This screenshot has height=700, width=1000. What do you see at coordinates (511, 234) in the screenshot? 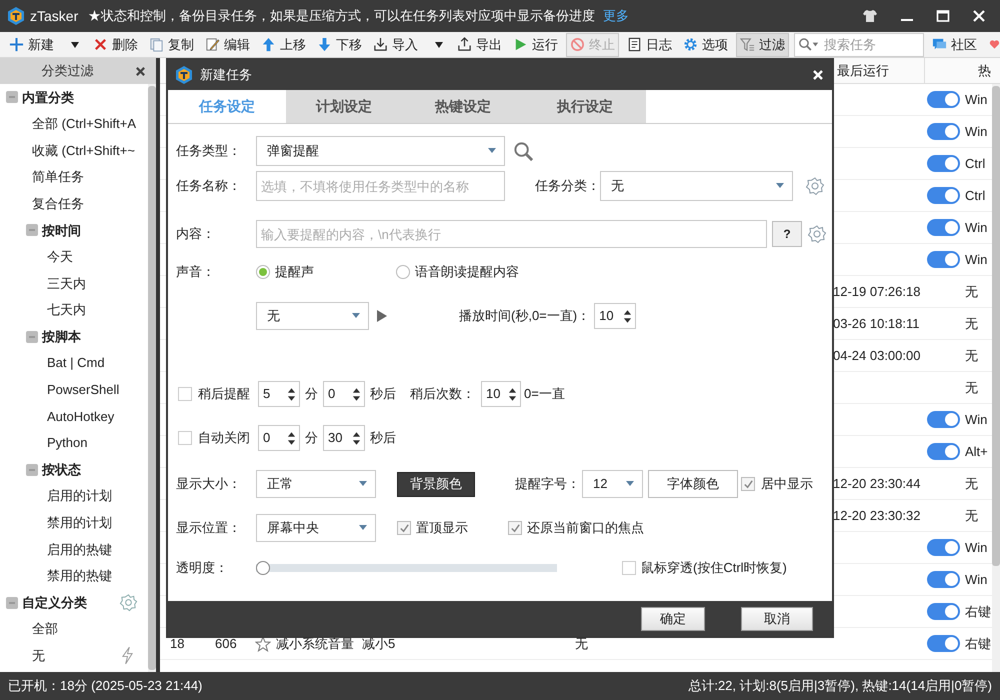
I see `input-field: 输入要提醒的内容，\n代表换行` at bounding box center [511, 234].